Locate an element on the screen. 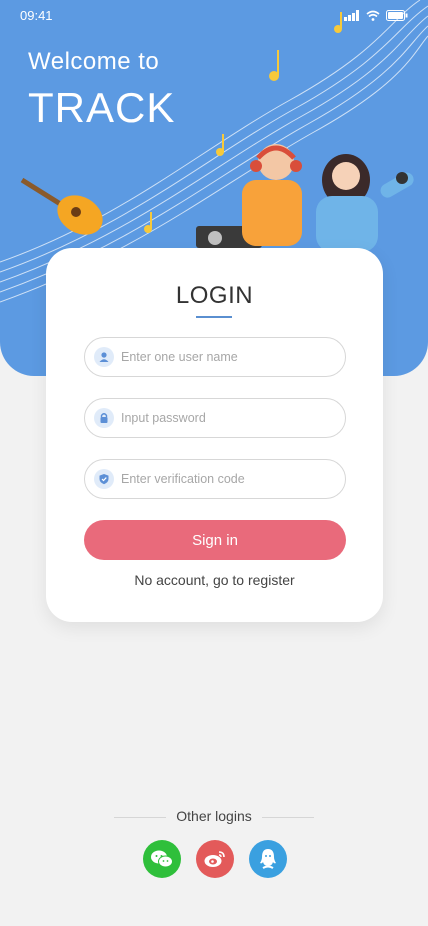 The image size is (428, 926). other-logins-section: Other logins is located at coordinates (214, 818).